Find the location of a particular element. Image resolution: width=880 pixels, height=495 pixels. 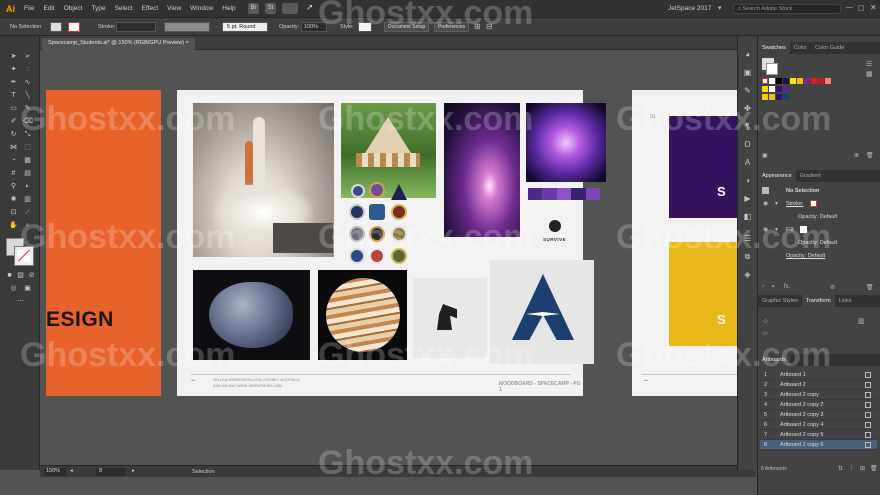

constrain-proportions-icon: ▥ is located at coordinates (861, 321).